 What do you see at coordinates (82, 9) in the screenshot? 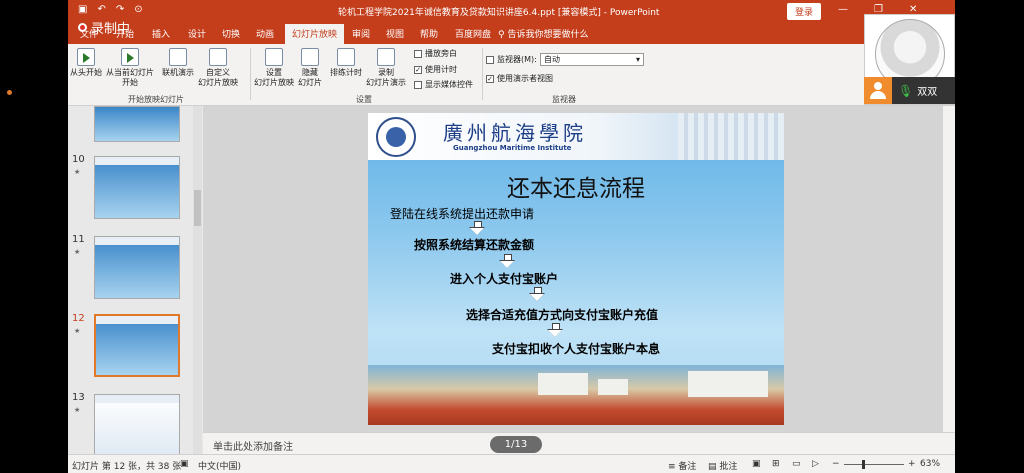
I see `save-icon: ▣` at bounding box center [82, 9].